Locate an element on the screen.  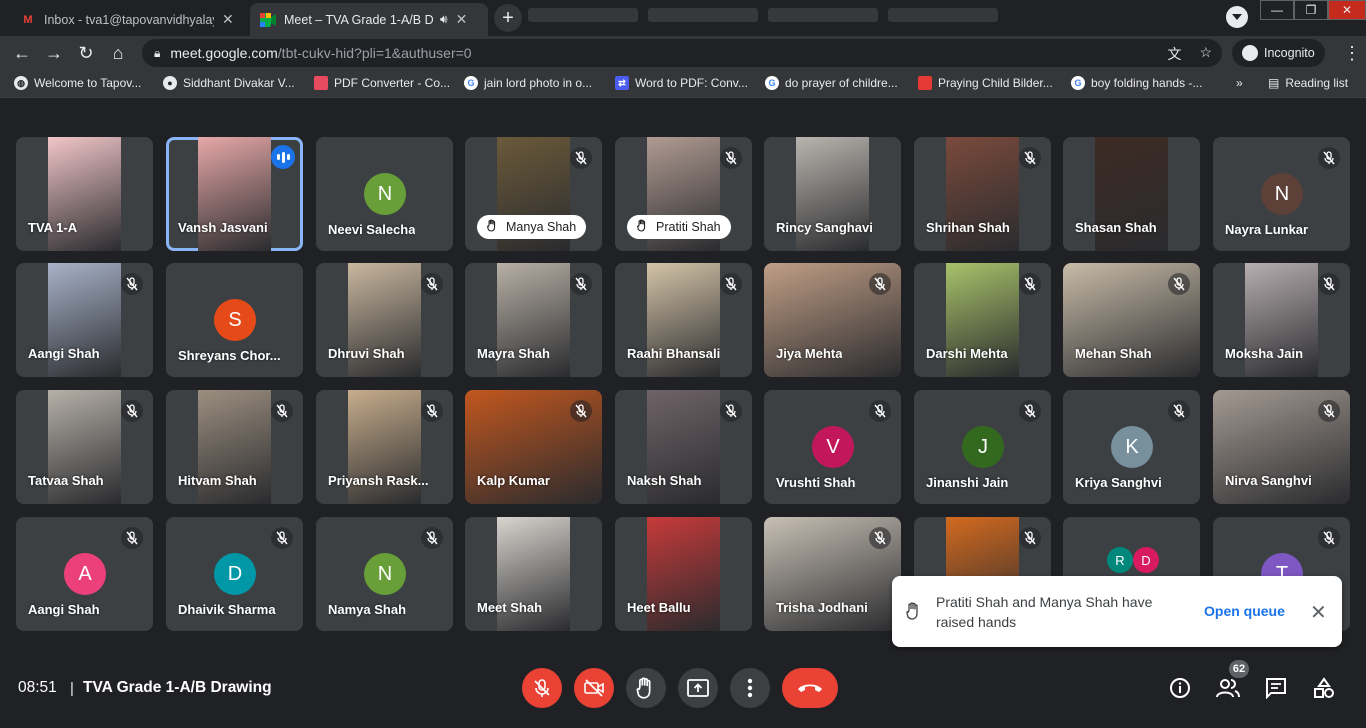
participant-name: Tatvaa Shah is located at coordinates (66, 480).